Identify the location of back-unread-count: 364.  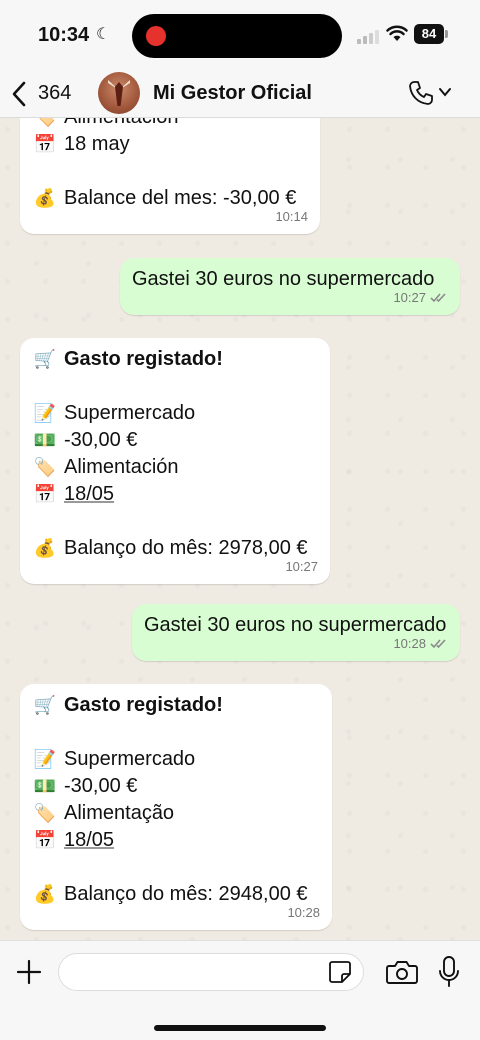
(54, 93).